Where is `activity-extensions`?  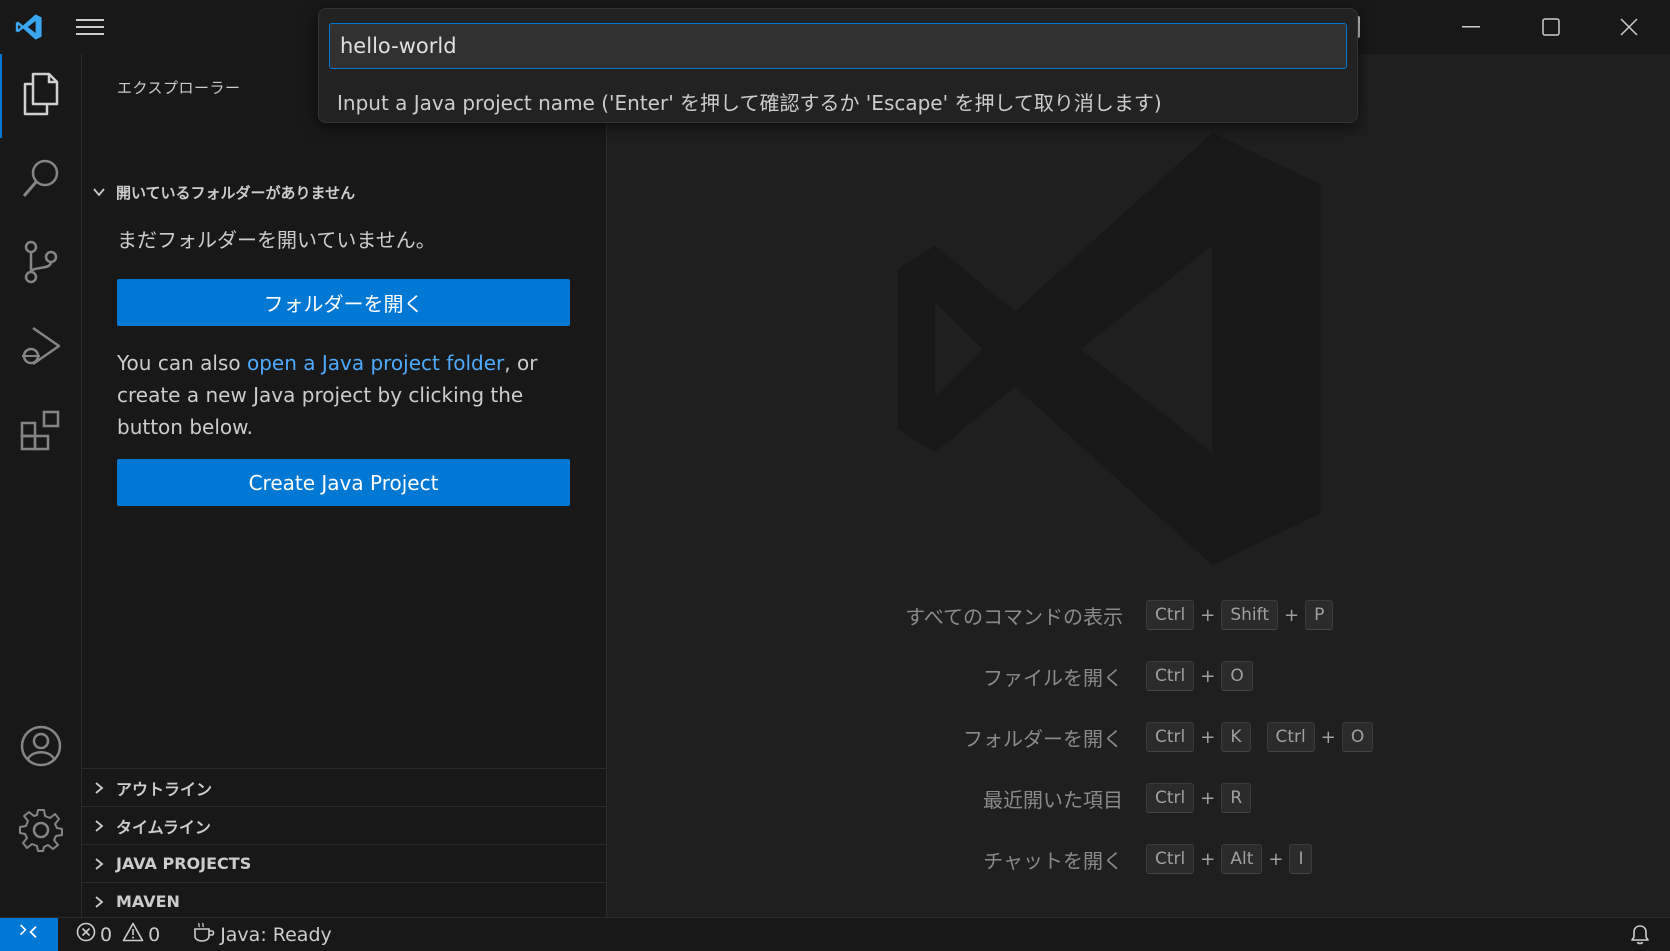
activity-extensions is located at coordinates (41, 432).